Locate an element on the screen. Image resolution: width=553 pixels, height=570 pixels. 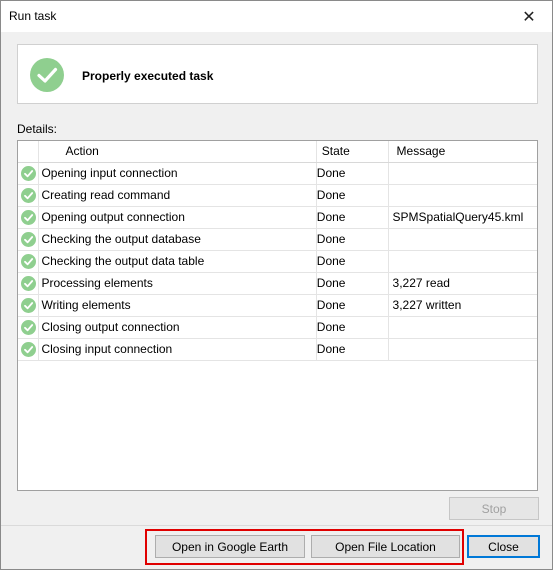
column-header-action: Action is located at coordinates (177, 152).